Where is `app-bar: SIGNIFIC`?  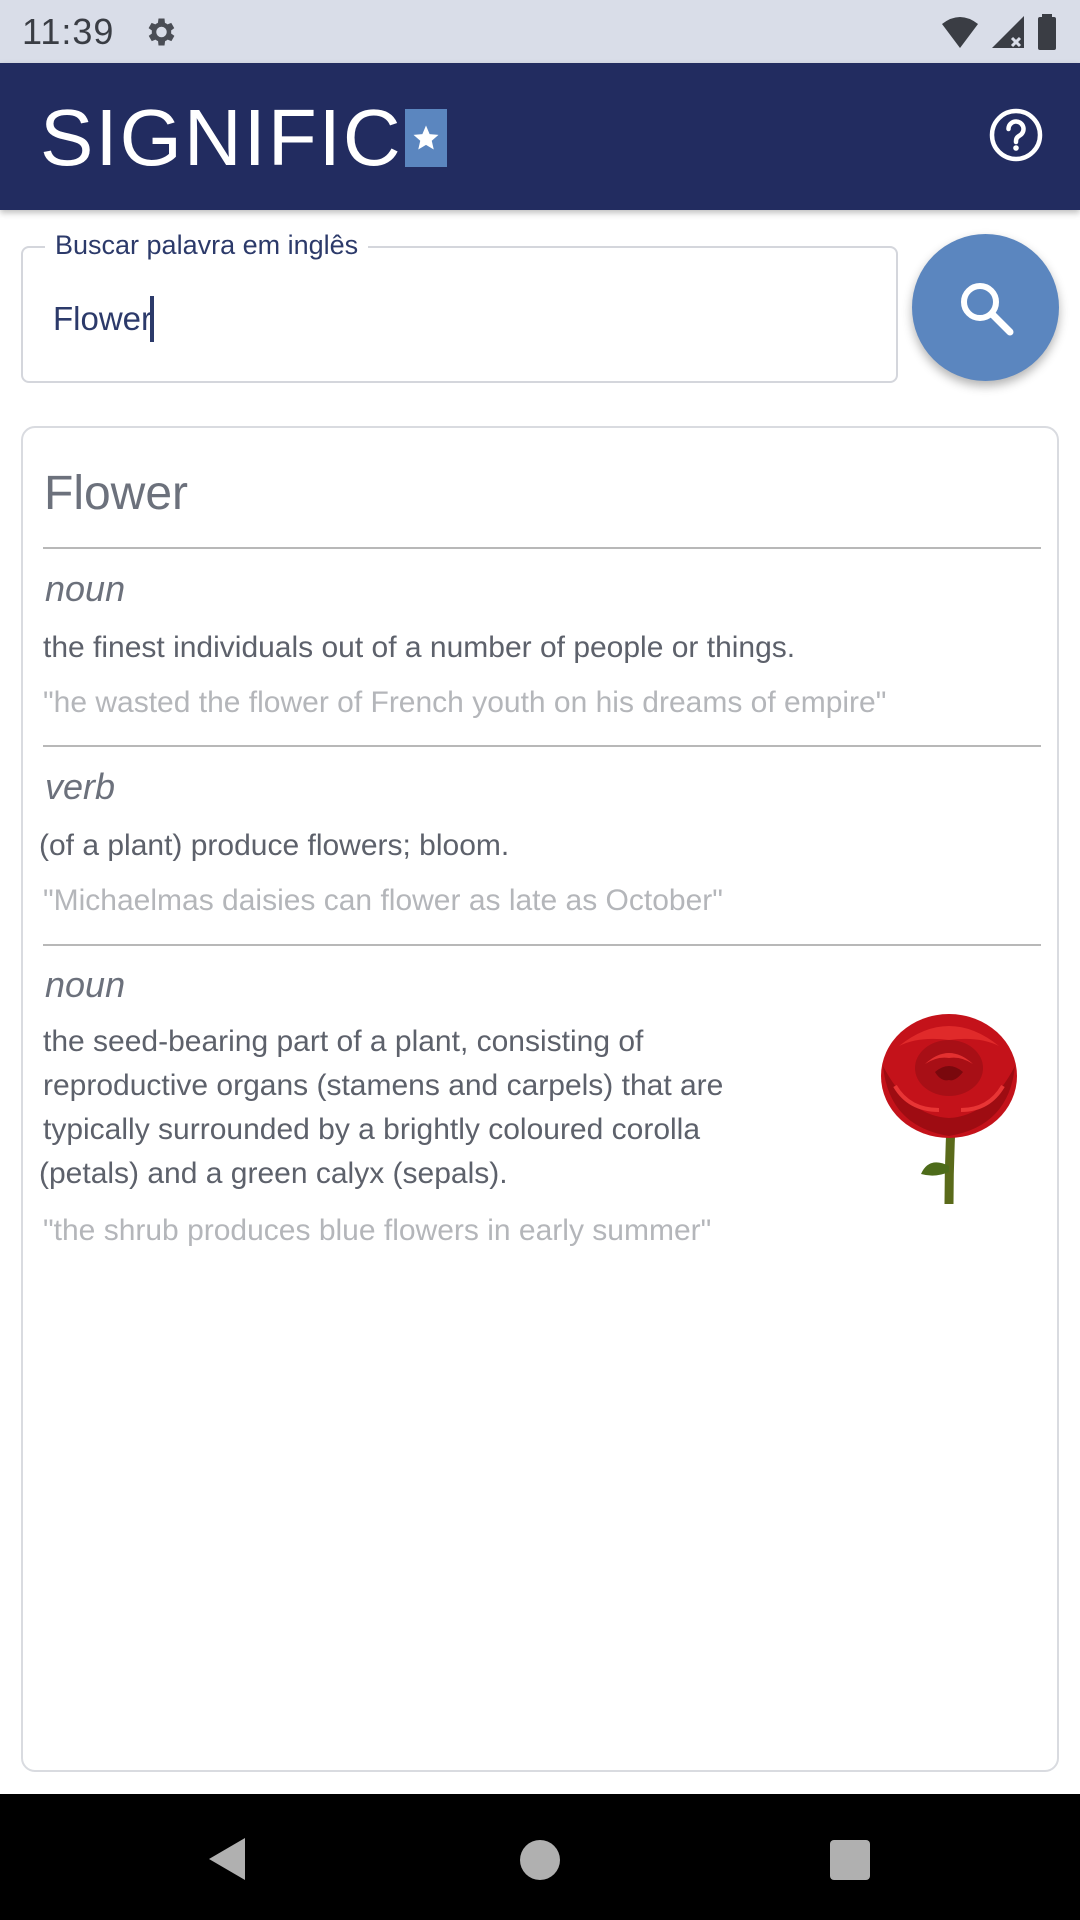 app-bar: SIGNIFIC is located at coordinates (540, 136).